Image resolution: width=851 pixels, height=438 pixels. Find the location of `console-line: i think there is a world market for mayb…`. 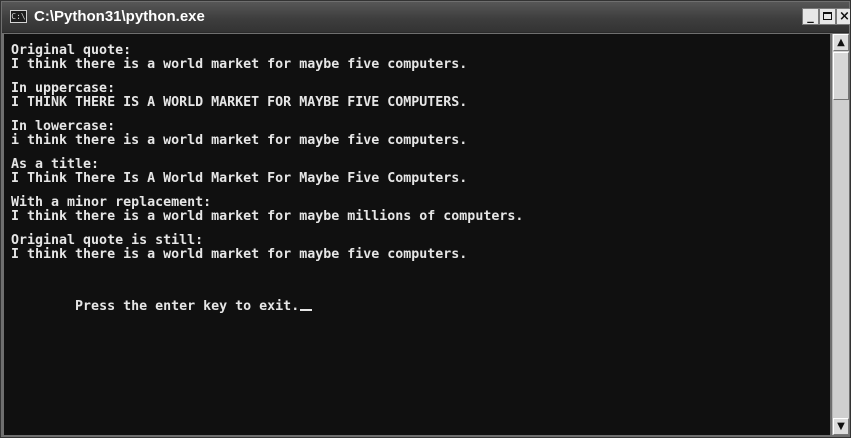

console-line: i think there is a world market for mayb… is located at coordinates (239, 140).